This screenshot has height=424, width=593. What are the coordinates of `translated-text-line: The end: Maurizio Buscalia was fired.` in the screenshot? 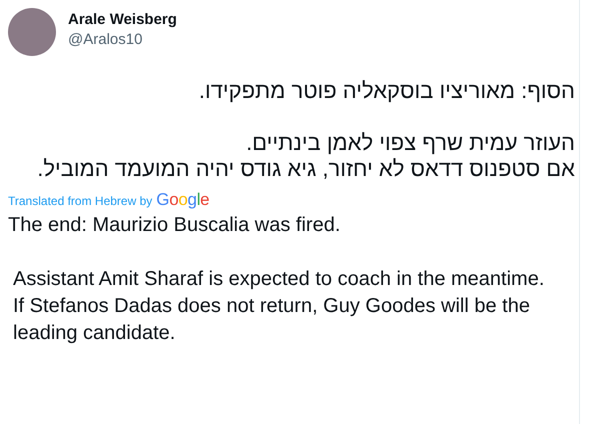 It's located at (175, 225).